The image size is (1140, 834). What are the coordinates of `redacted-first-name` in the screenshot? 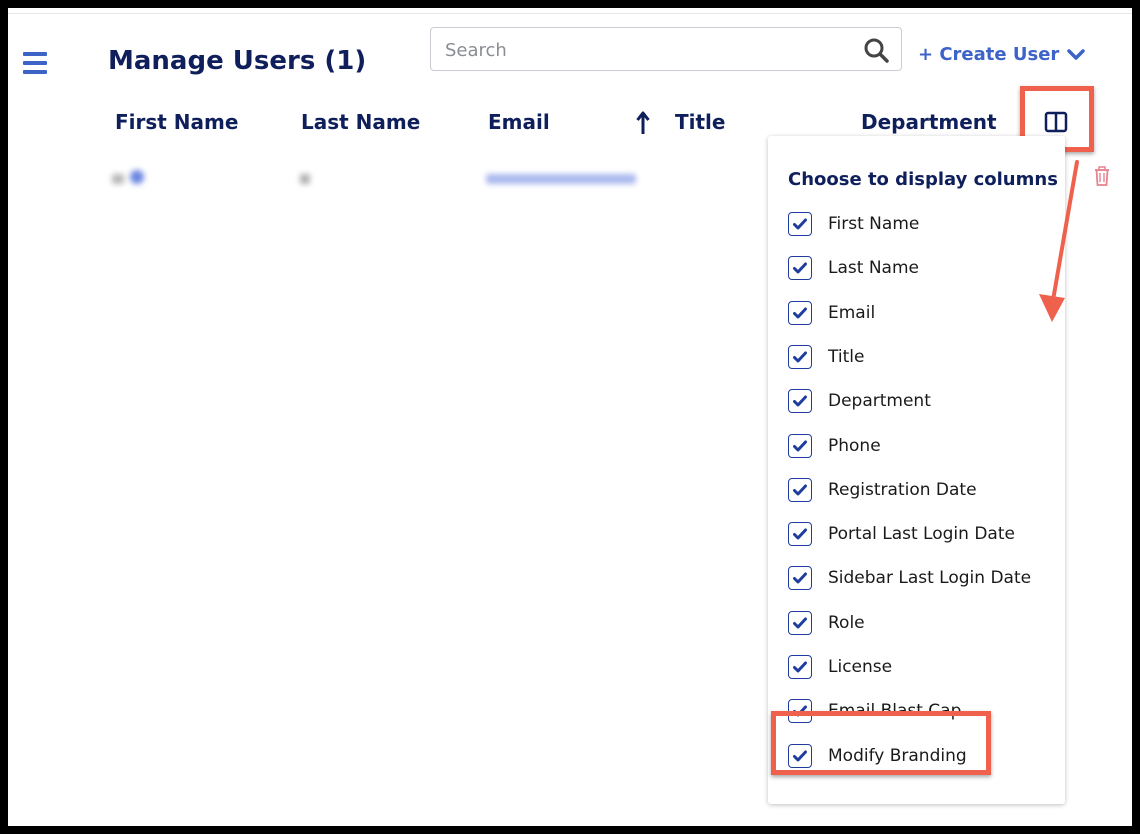 It's located at (128, 179).